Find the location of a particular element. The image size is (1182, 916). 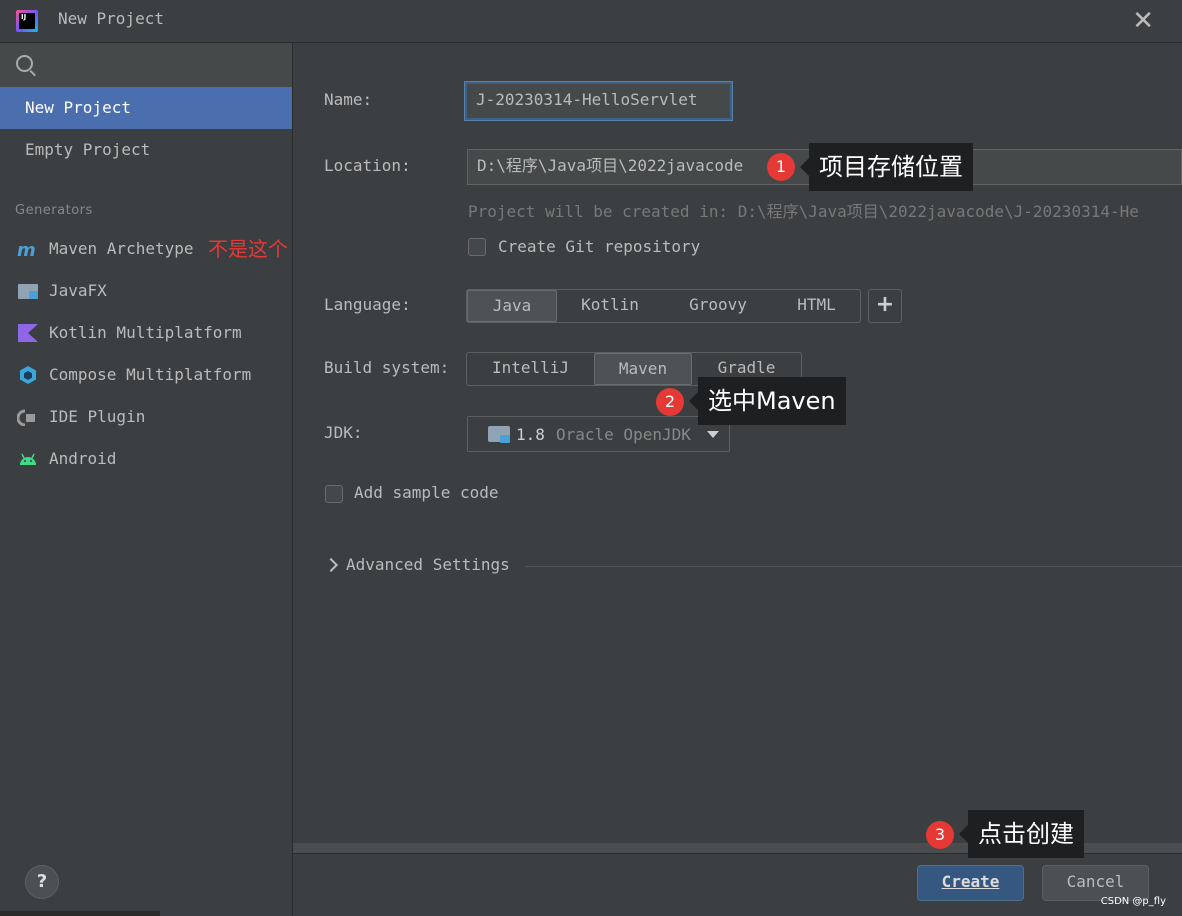

advanced-settings-toggle: Advanced Settings is located at coordinates (428, 564).